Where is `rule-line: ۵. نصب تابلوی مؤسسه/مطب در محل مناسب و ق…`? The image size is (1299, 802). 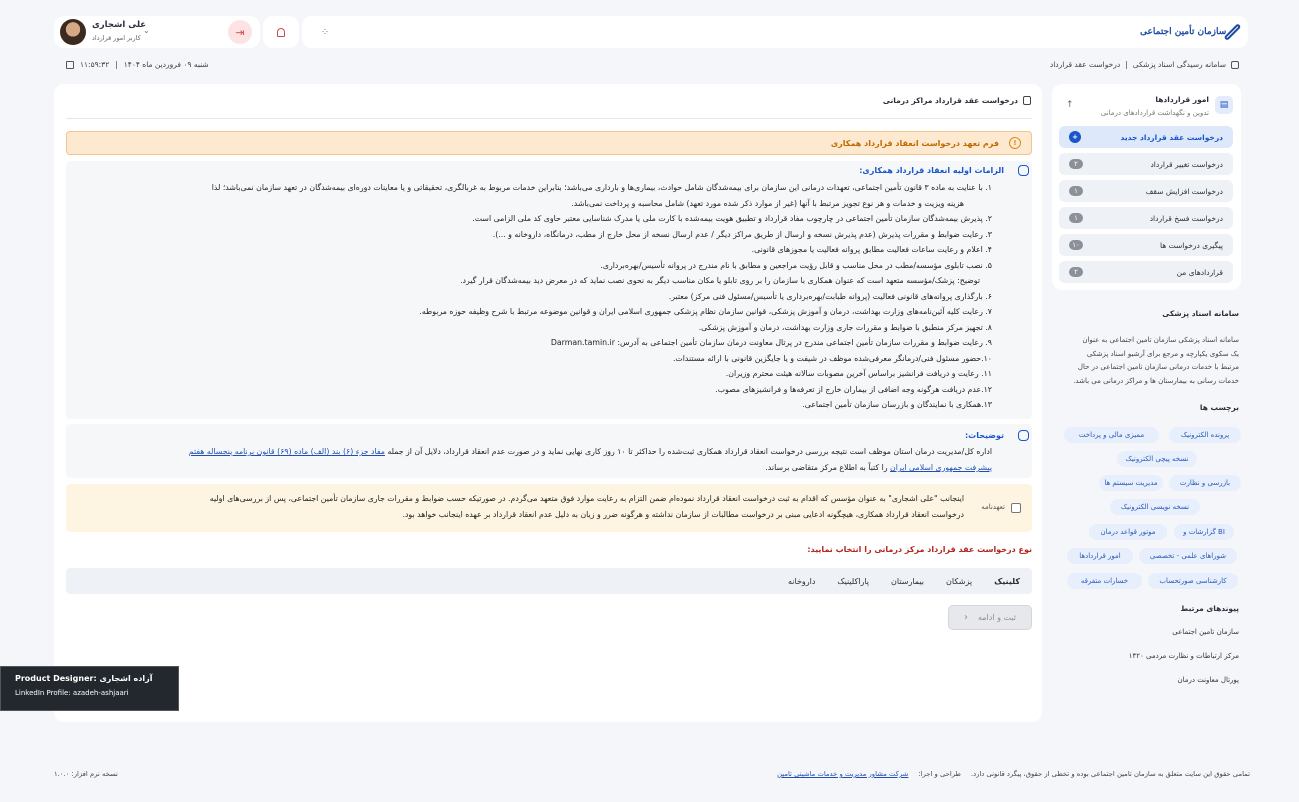
rule-line: ۵. نصب تابلوی مؤسسه/مطب در محل مناسب و ق… is located at coordinates (796, 265).